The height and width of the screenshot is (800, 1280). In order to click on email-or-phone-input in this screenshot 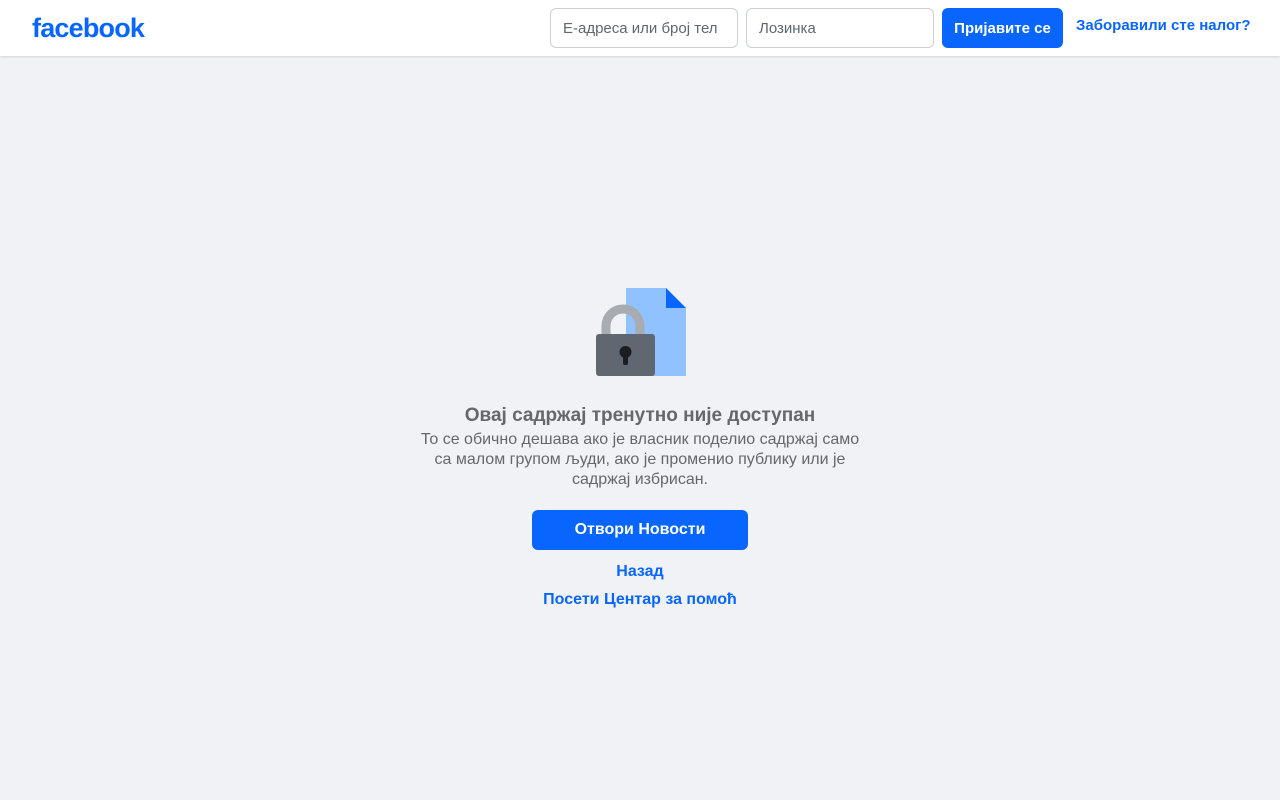, I will do `click(644, 28)`.